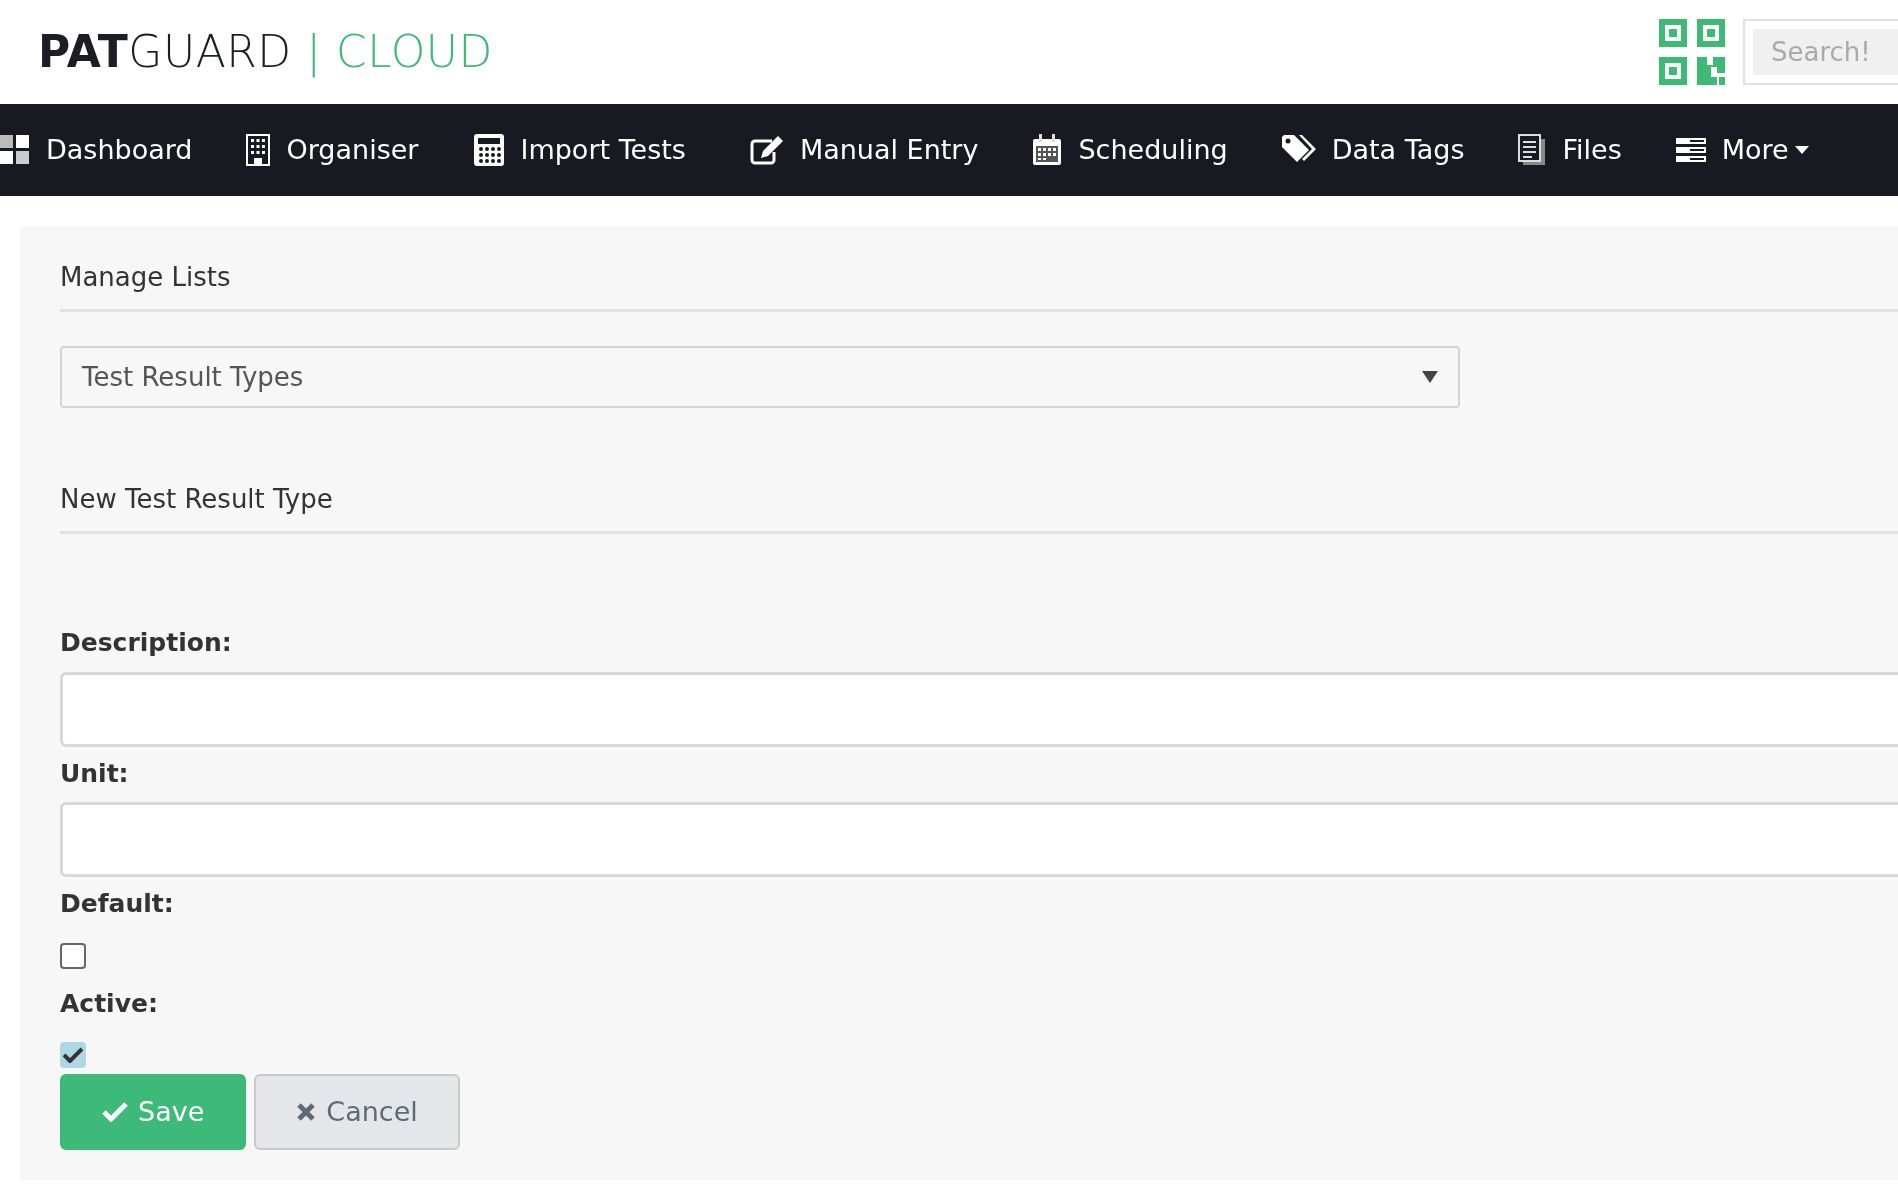 Image resolution: width=1898 pixels, height=1186 pixels. Describe the element at coordinates (766, 150) in the screenshot. I see `edit-icon` at that location.